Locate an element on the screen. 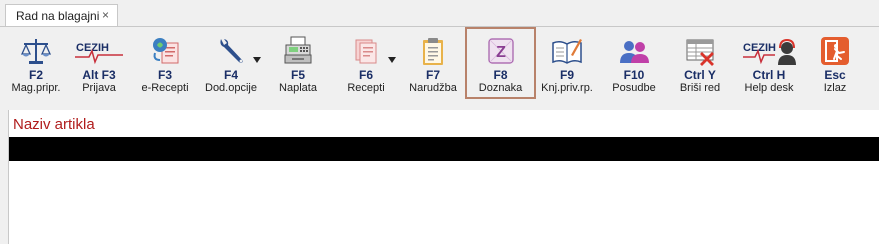 This screenshot has height=244, width=879. prescriptions-icon is located at coordinates (373, 51).